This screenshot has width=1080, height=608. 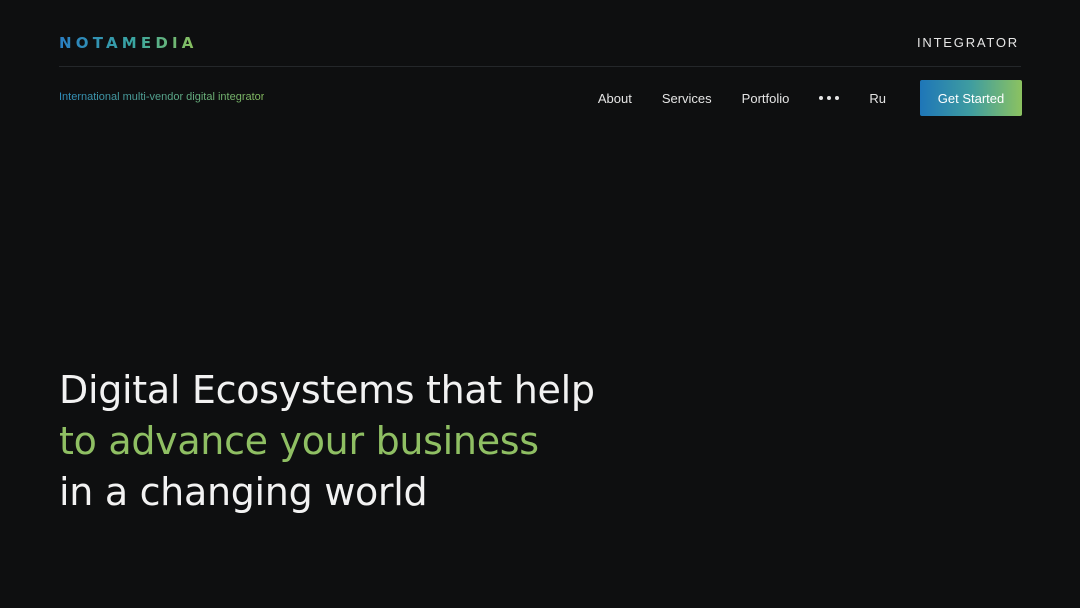 I want to click on more-horizontal-icon, so click(x=829, y=98).